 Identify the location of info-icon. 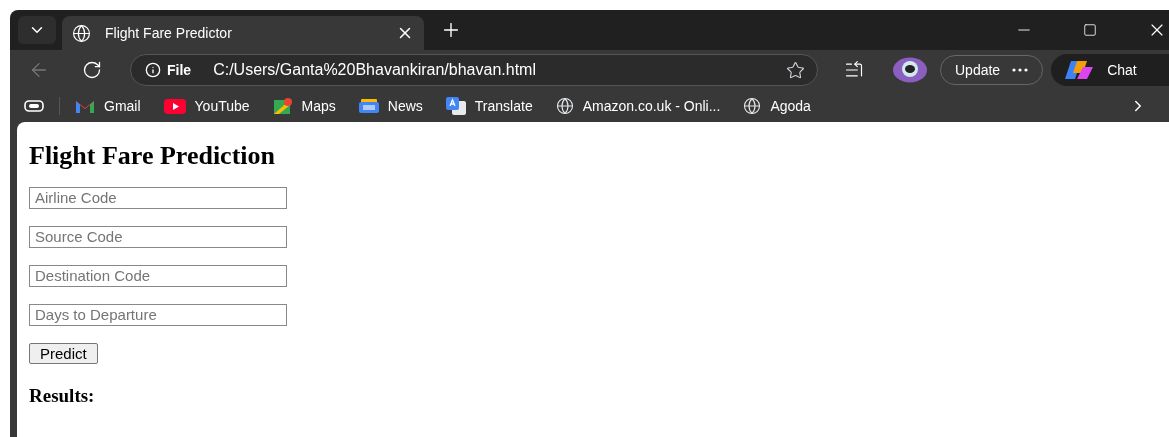
(153, 70).